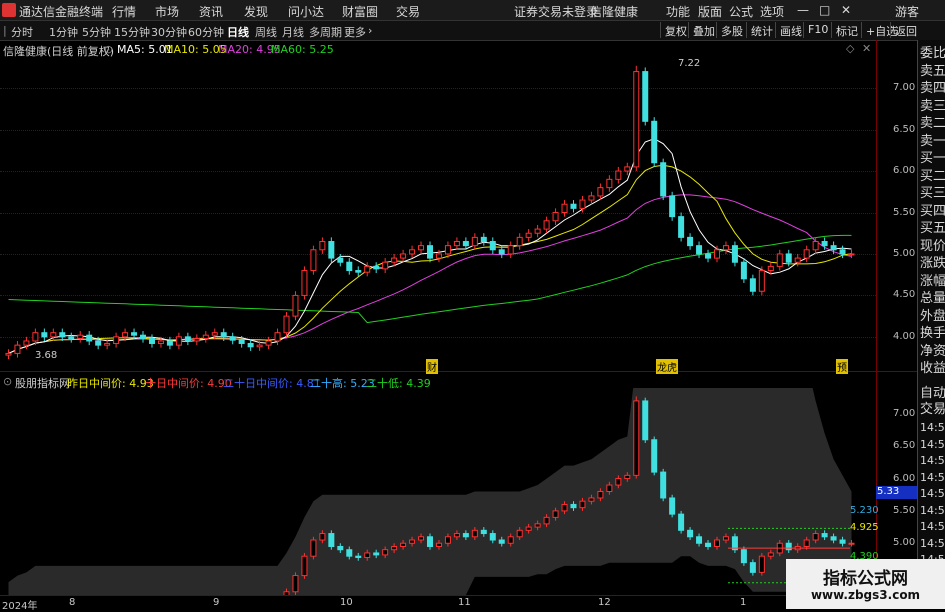 The height and width of the screenshot is (612, 945). What do you see at coordinates (678, 11) in the screenshot?
I see `menu-gongneng: 功能` at bounding box center [678, 11].